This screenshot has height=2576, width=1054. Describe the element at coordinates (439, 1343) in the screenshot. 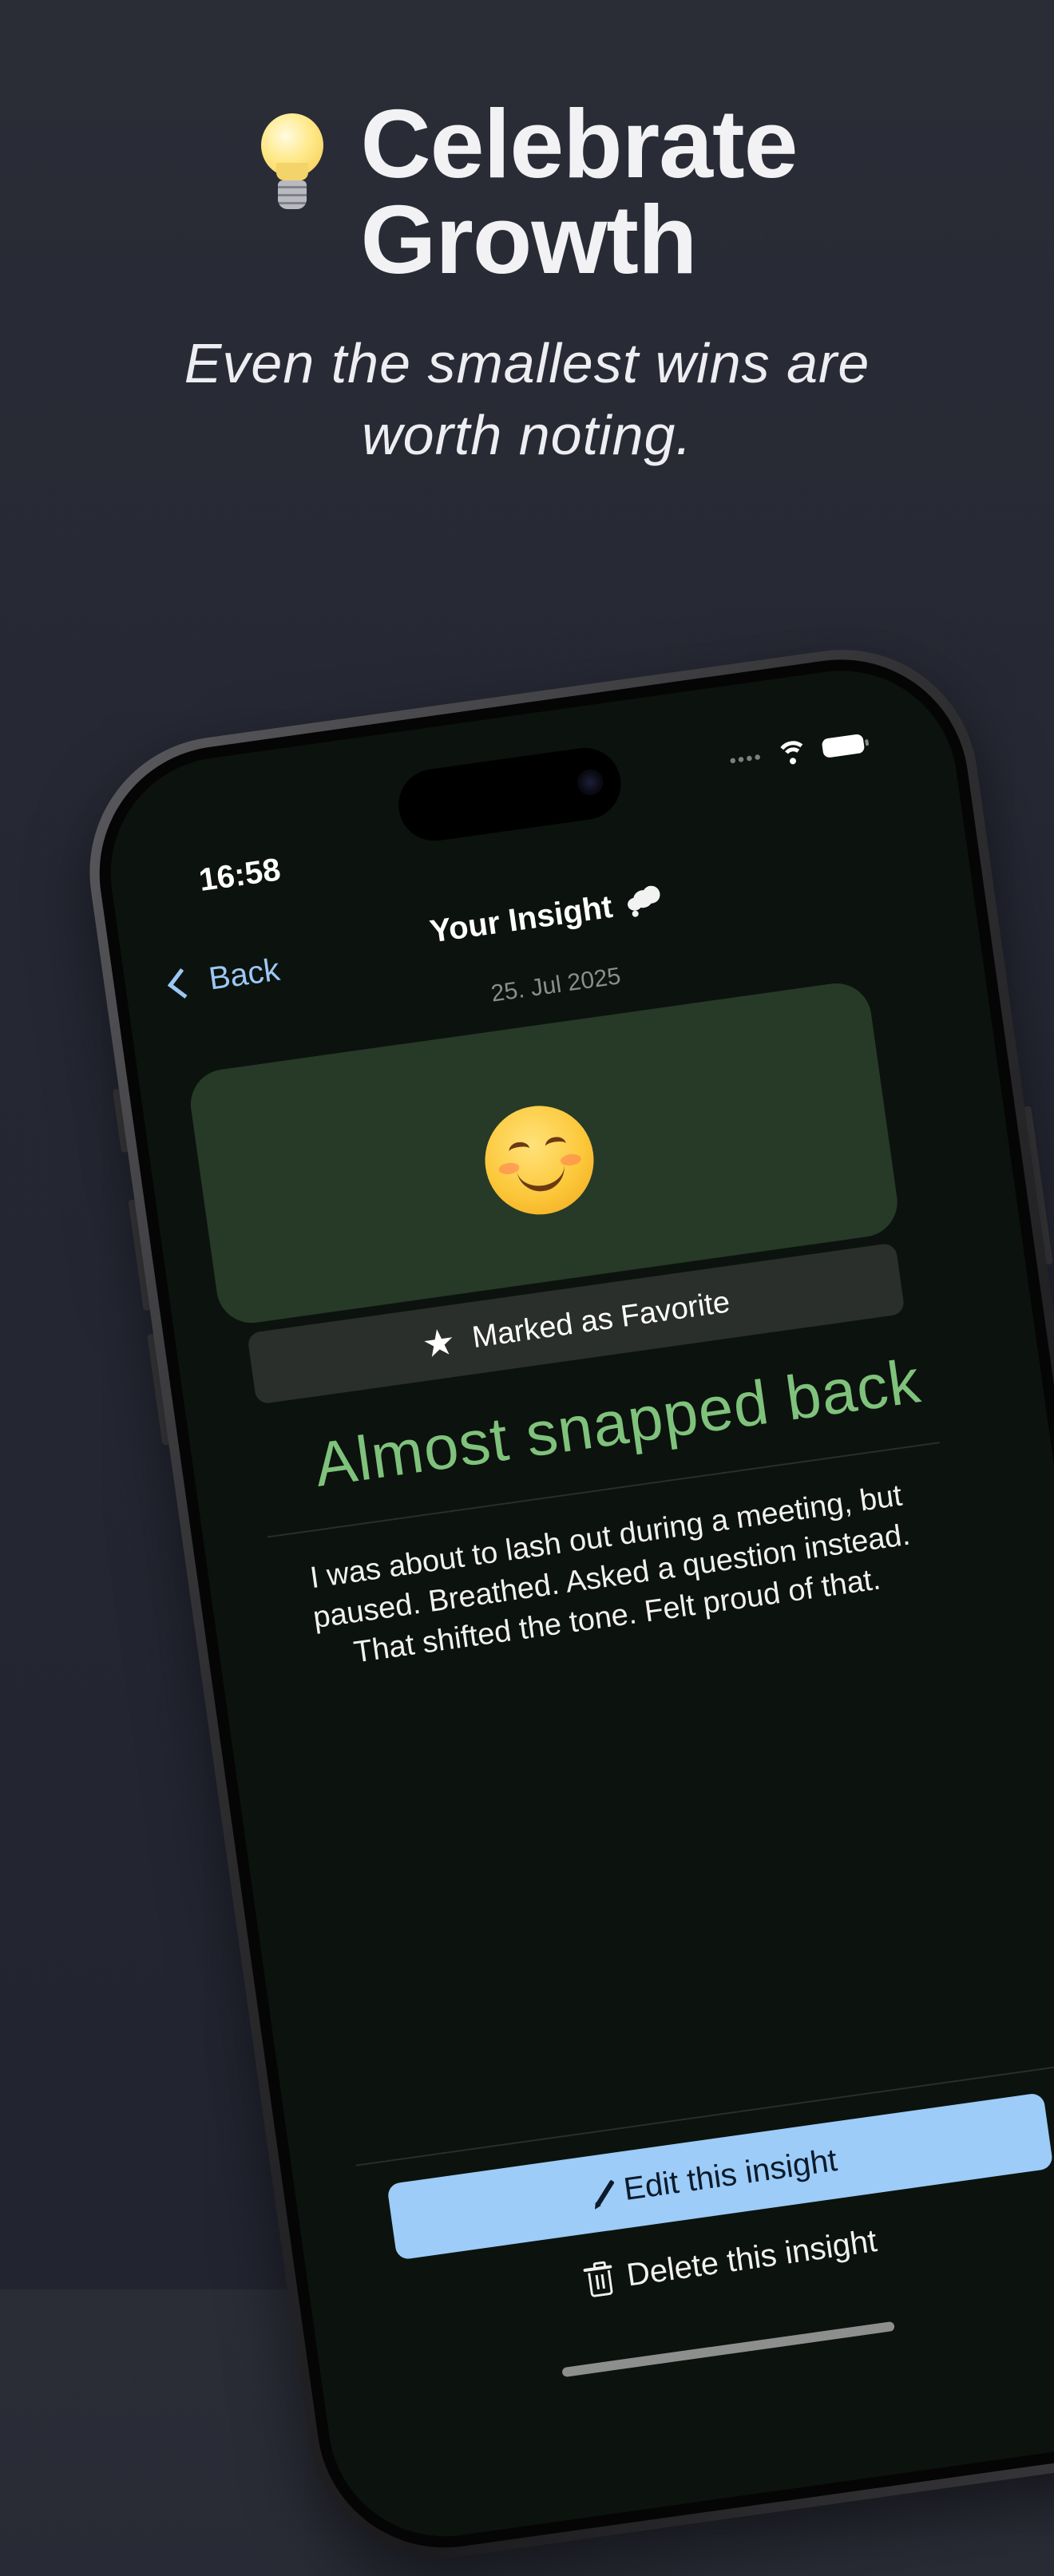

I see `star-icon: ★` at that location.